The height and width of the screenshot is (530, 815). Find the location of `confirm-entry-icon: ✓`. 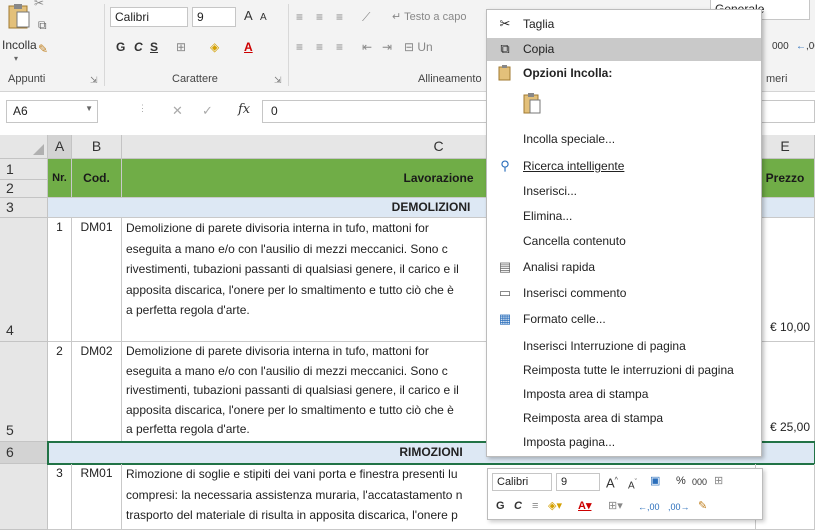

confirm-entry-icon: ✓ is located at coordinates (207, 111).